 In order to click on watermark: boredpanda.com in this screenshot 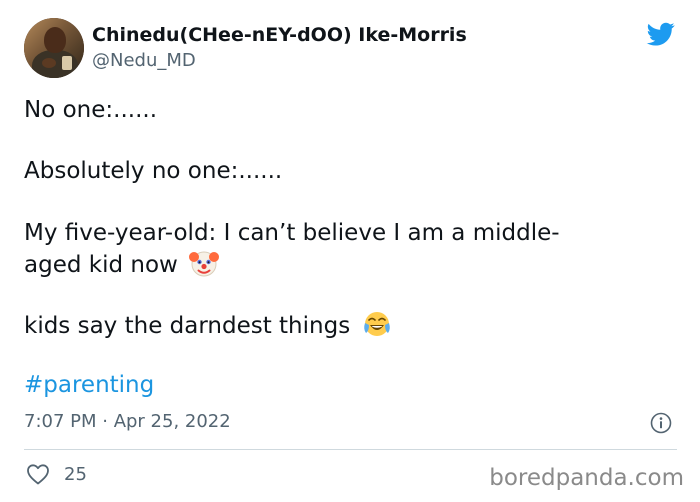, I will do `click(586, 478)`.